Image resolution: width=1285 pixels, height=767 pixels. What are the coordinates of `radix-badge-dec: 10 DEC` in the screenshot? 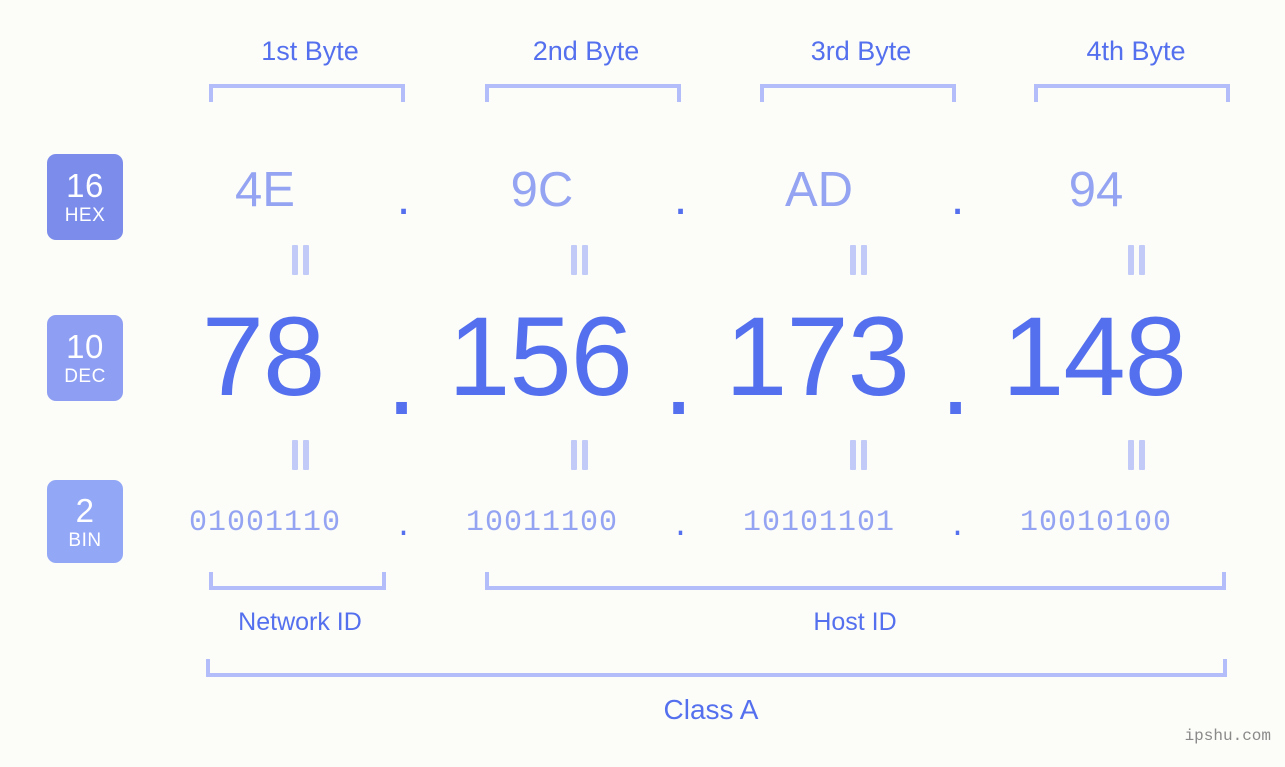 It's located at (85, 358).